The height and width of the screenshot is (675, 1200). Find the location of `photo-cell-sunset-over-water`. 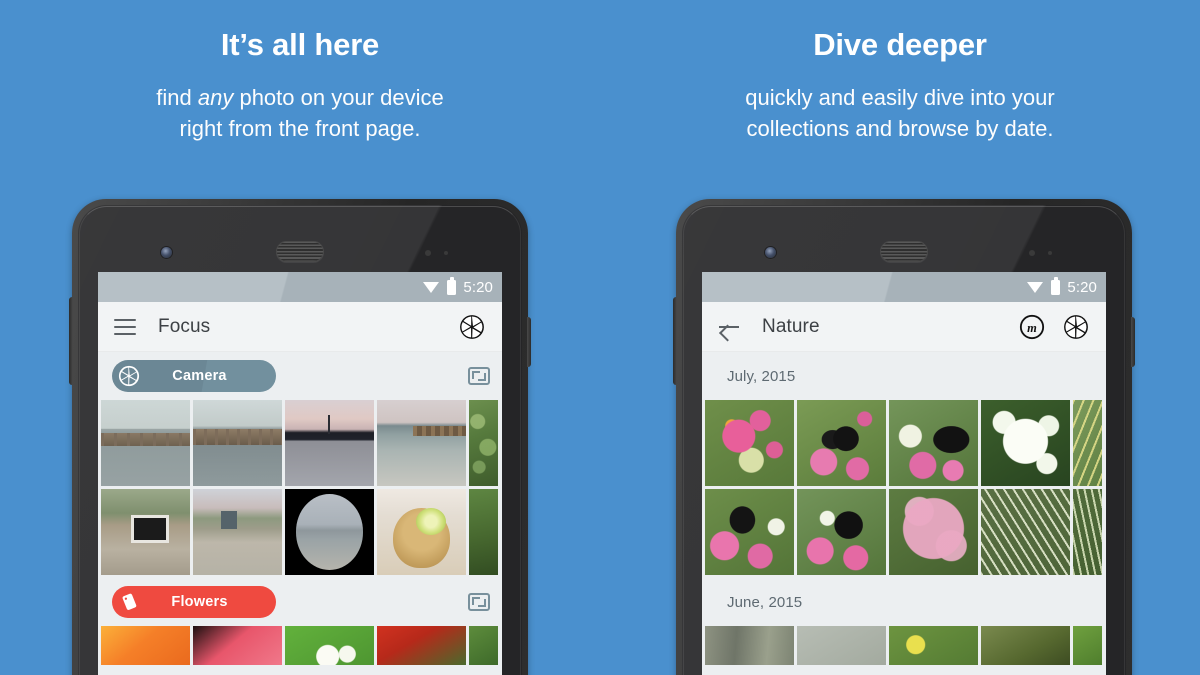

photo-cell-sunset-over-water is located at coordinates (329, 443).